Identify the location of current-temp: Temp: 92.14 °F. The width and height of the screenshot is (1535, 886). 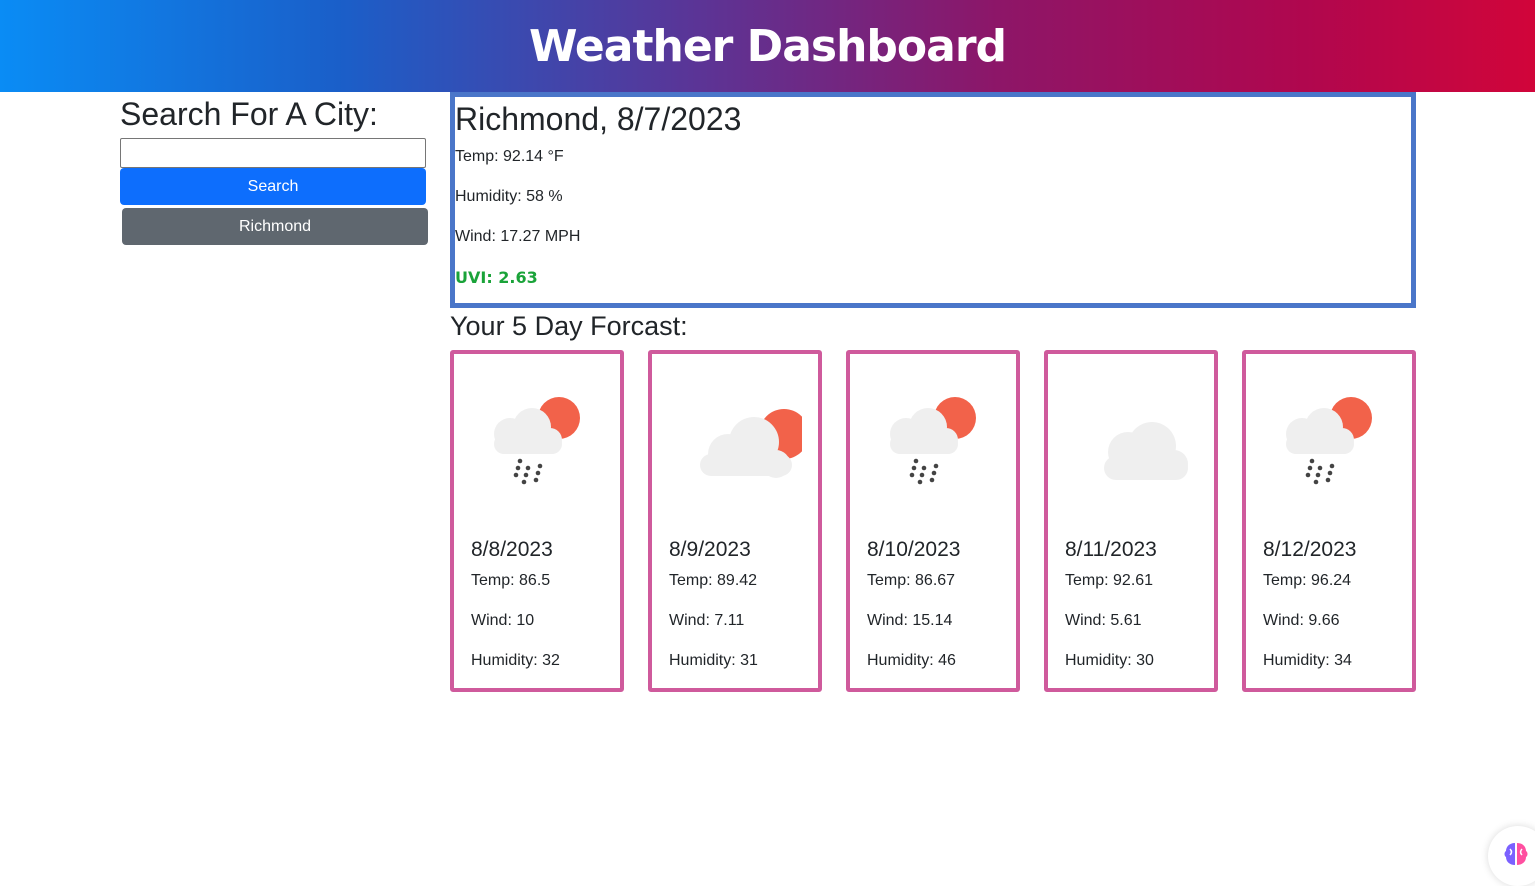
(509, 156).